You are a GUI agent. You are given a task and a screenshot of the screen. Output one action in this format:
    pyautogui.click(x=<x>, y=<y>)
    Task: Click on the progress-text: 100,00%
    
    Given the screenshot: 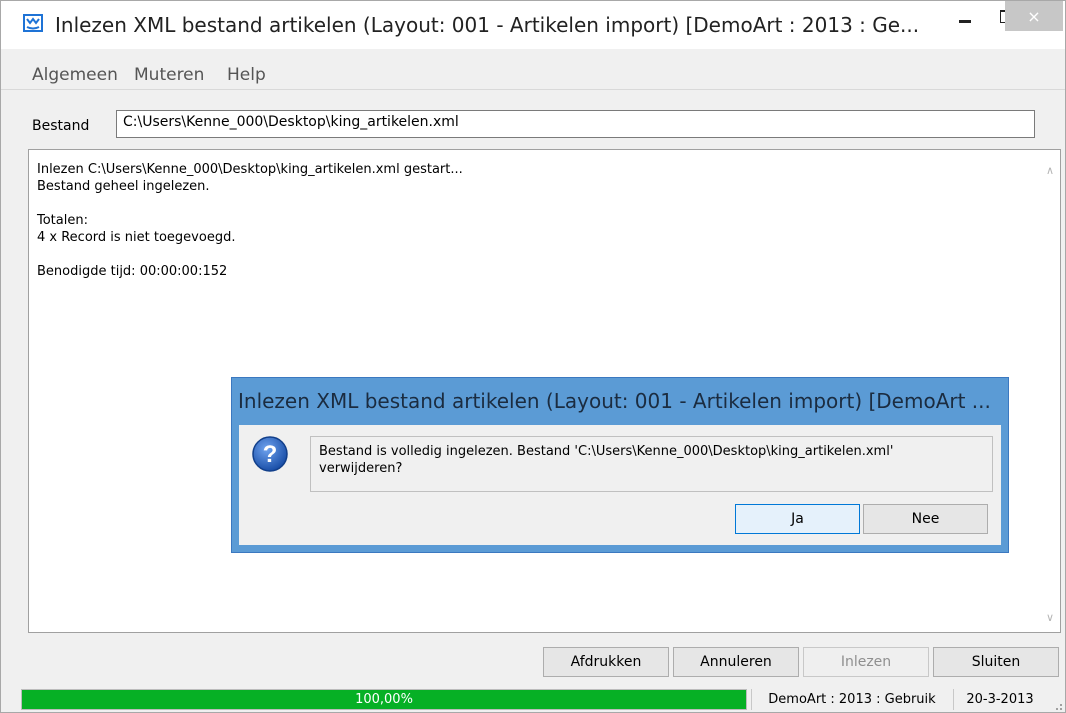 What is the action you would take?
    pyautogui.click(x=384, y=699)
    